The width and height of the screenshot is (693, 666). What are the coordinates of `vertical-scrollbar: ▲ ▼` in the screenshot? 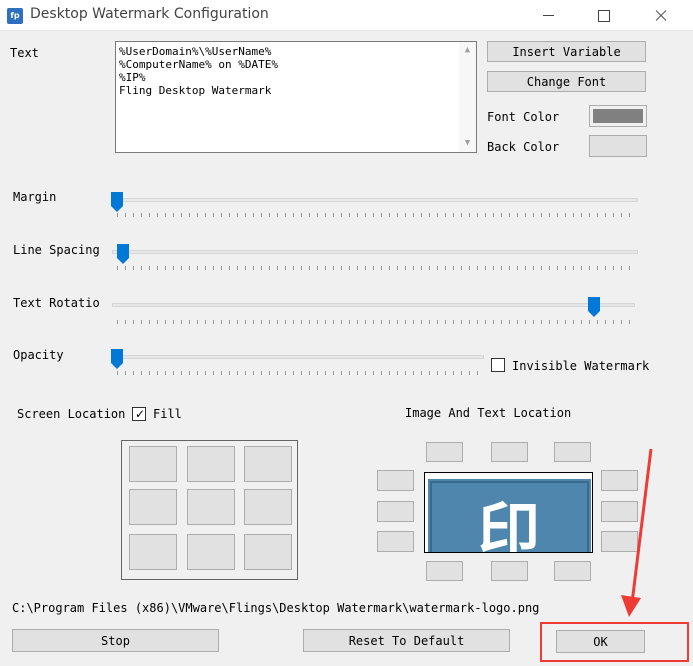 It's located at (467, 97).